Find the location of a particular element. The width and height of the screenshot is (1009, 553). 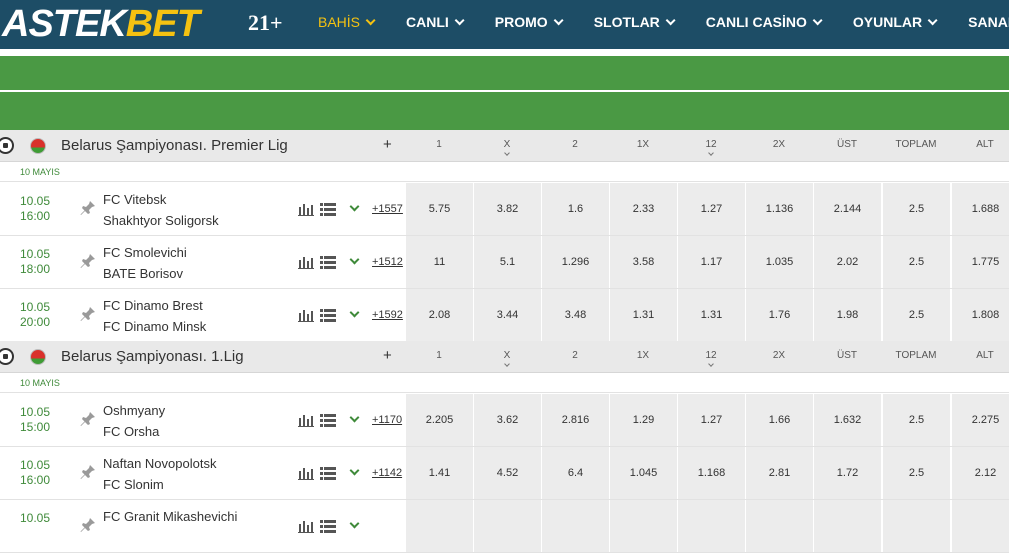

odd-cell-alt: 2.12 is located at coordinates (980, 473).